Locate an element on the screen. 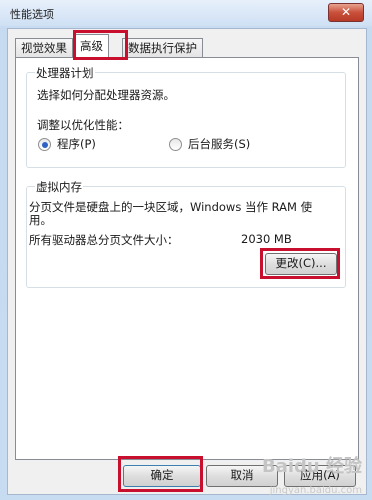  tab-dep: 数据执行保护 is located at coordinates (162, 48).